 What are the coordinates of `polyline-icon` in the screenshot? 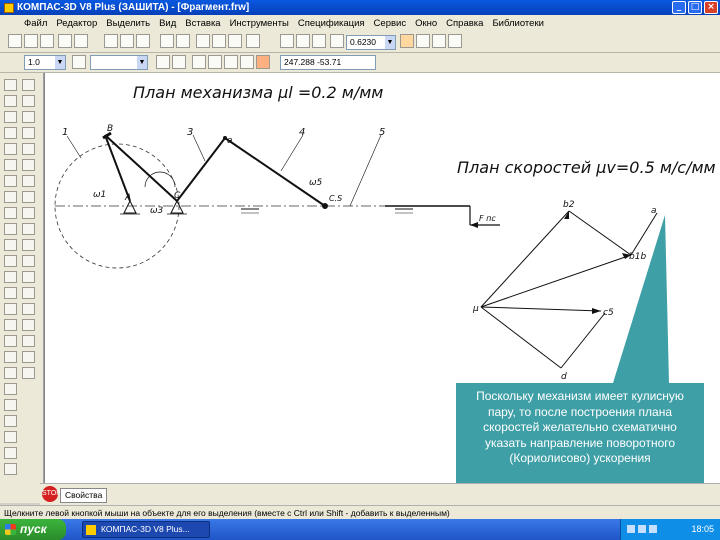 It's located at (10, 325).